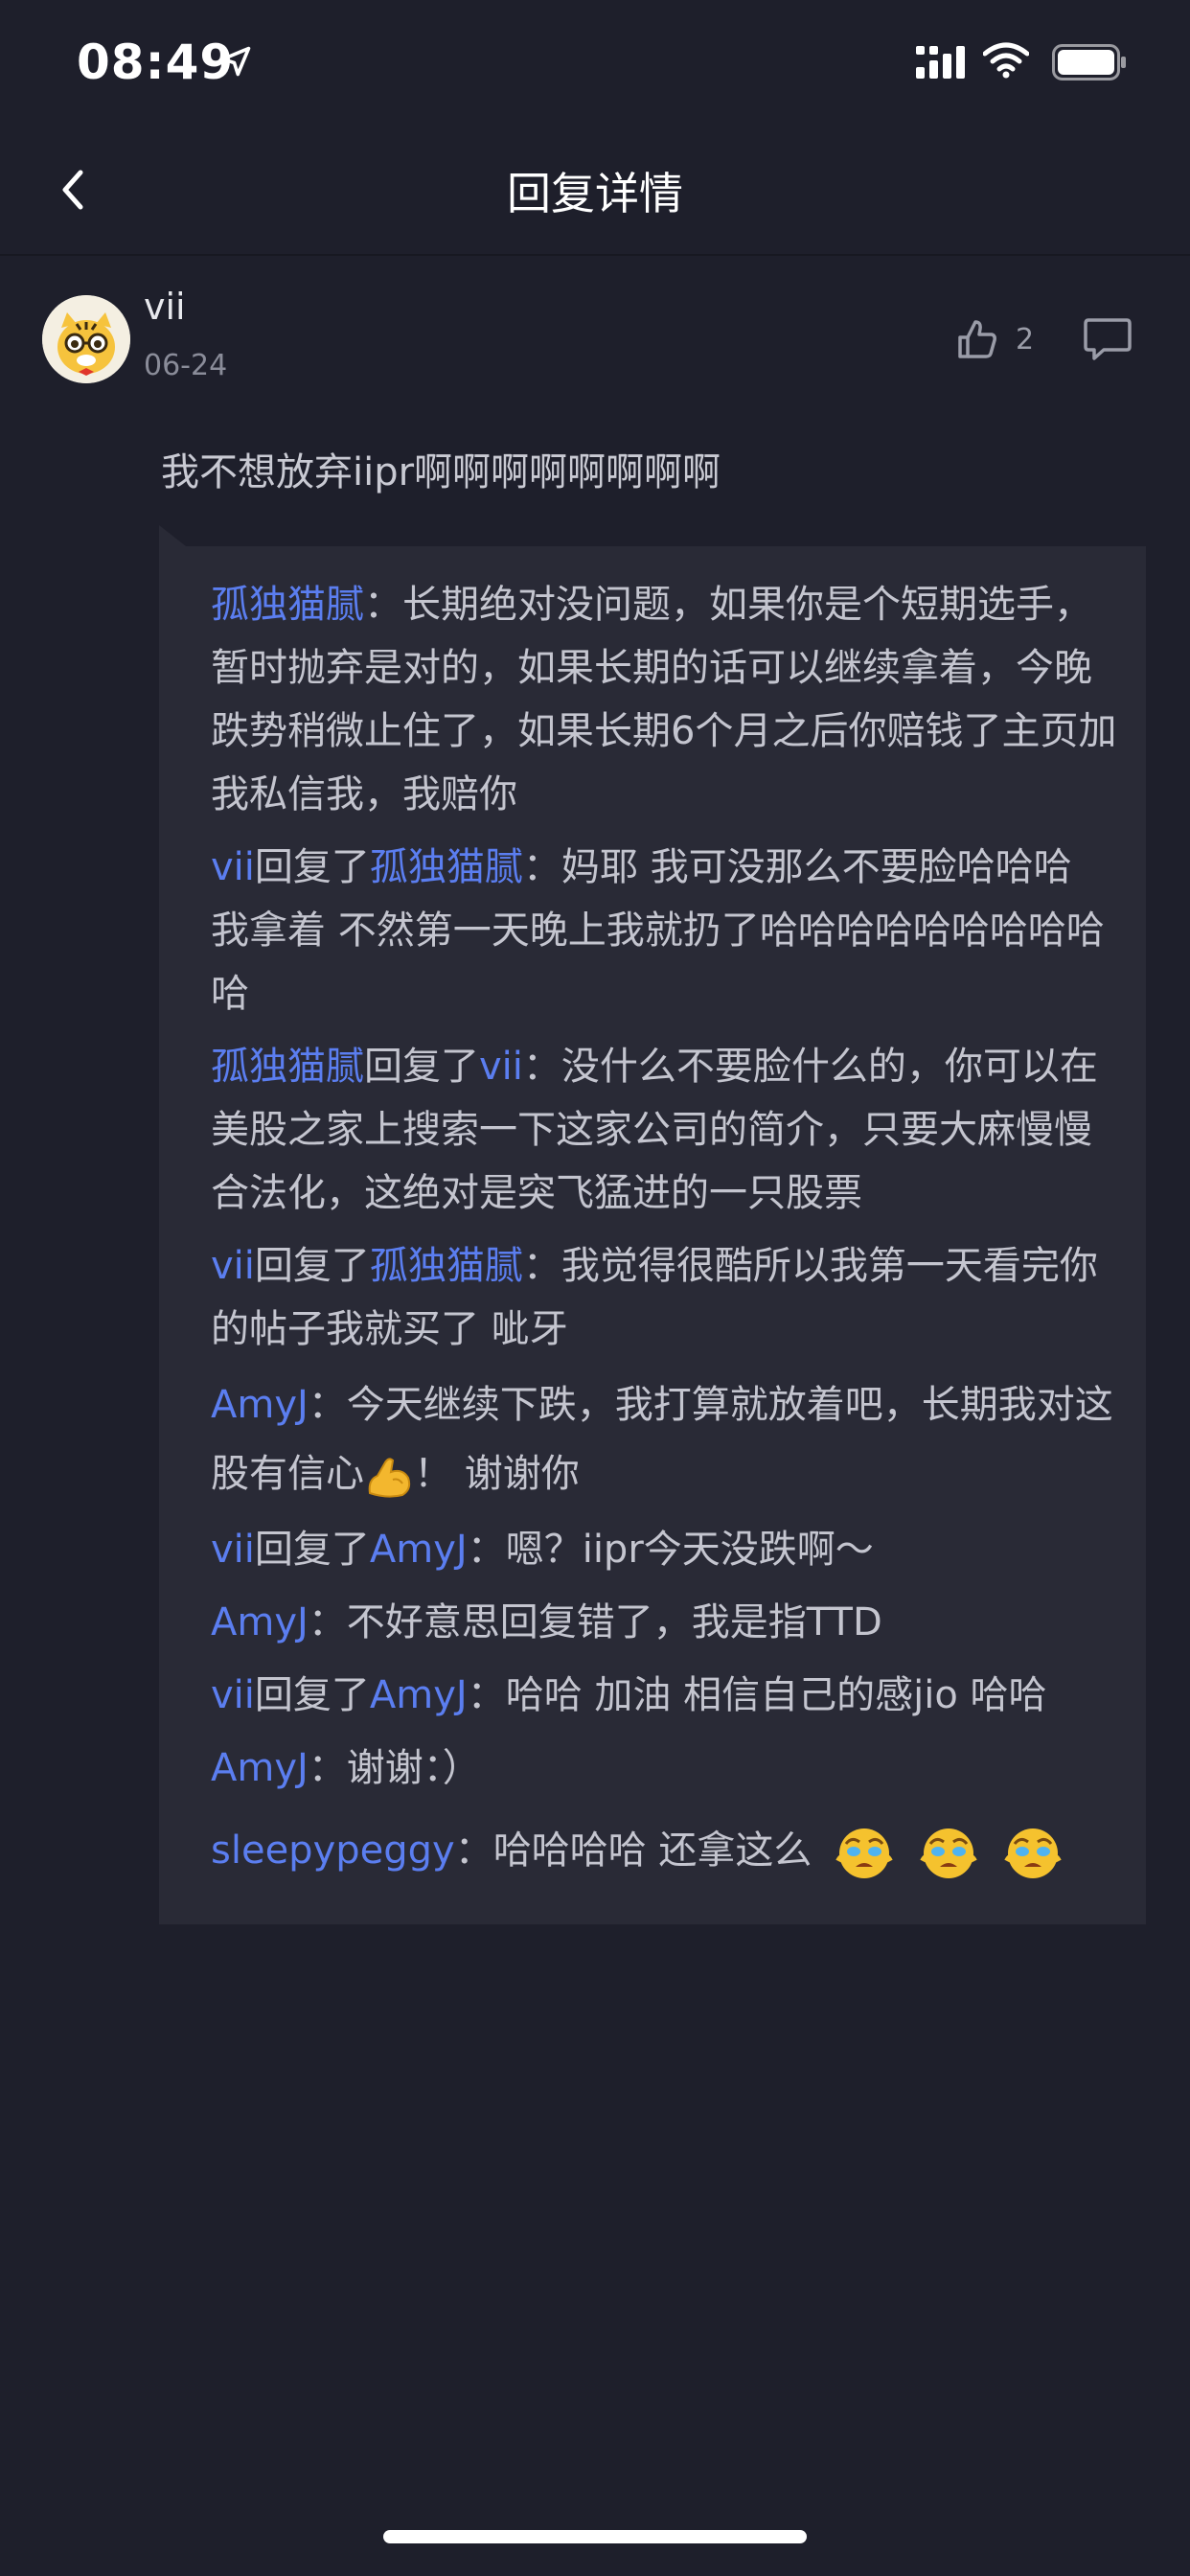 The height and width of the screenshot is (2576, 1190). I want to click on reply-item: AmyJ：谢谢：）, so click(666, 1768).